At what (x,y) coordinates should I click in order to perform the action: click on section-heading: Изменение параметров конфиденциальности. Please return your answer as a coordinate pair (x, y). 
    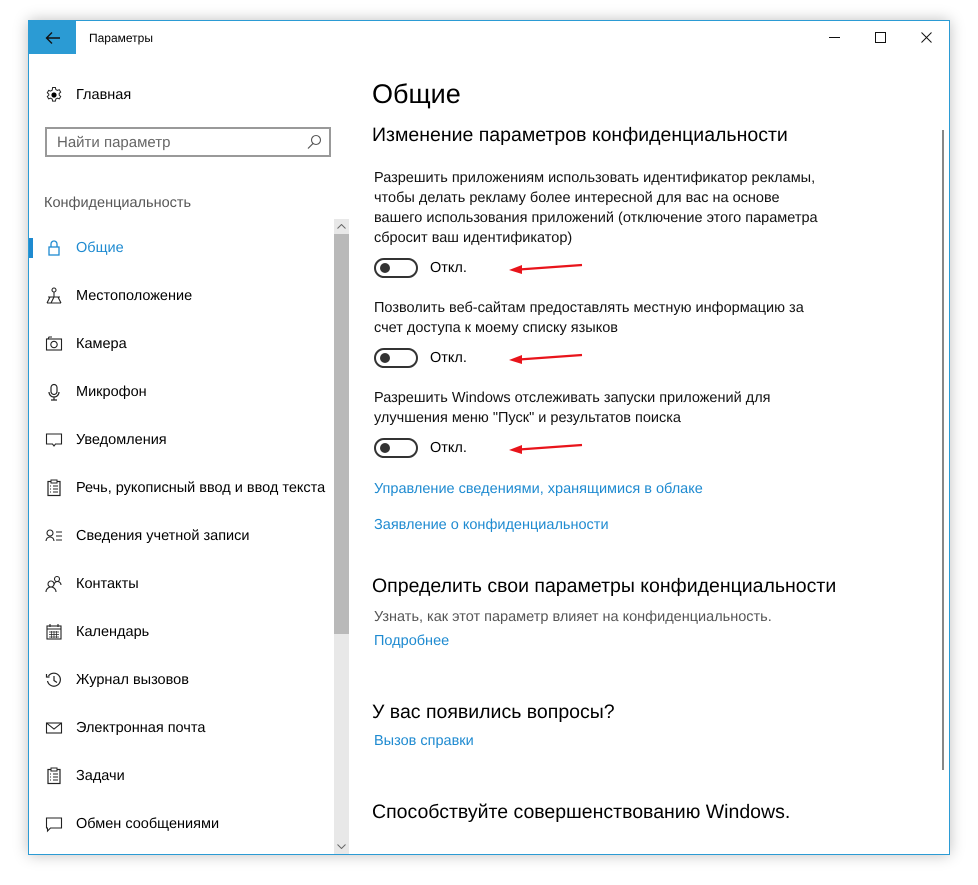
    Looking at the image, I should click on (580, 135).